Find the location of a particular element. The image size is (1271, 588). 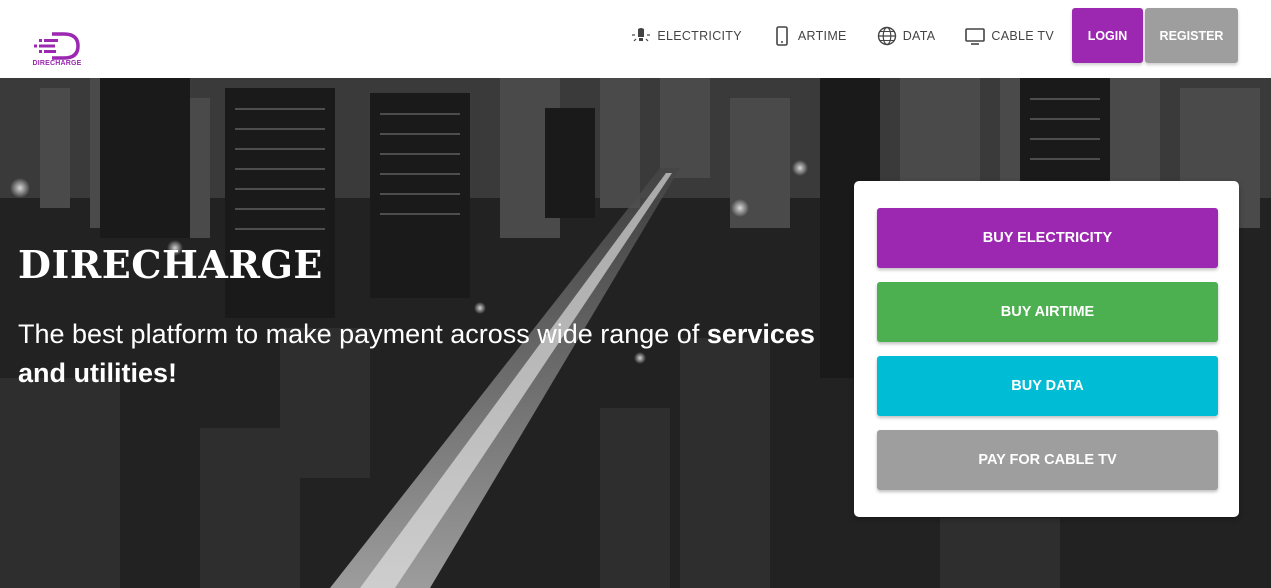

nav-item-electricity: ELECTRICITY is located at coordinates (686, 35).